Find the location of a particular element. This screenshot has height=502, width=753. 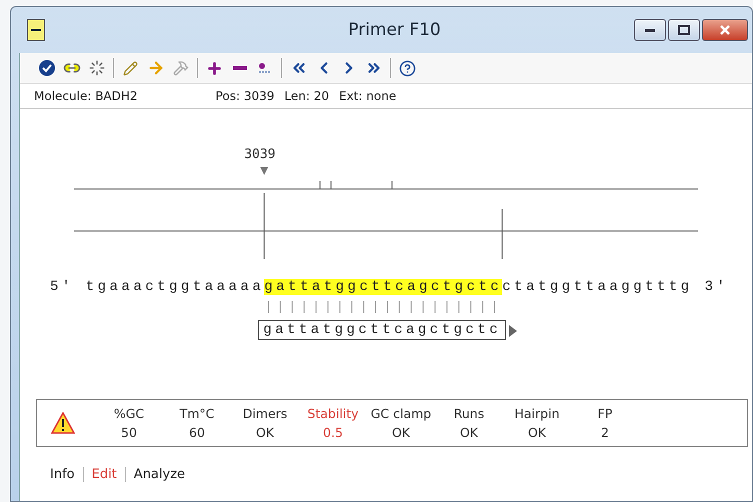

stat-value: 60 is located at coordinates (197, 432).